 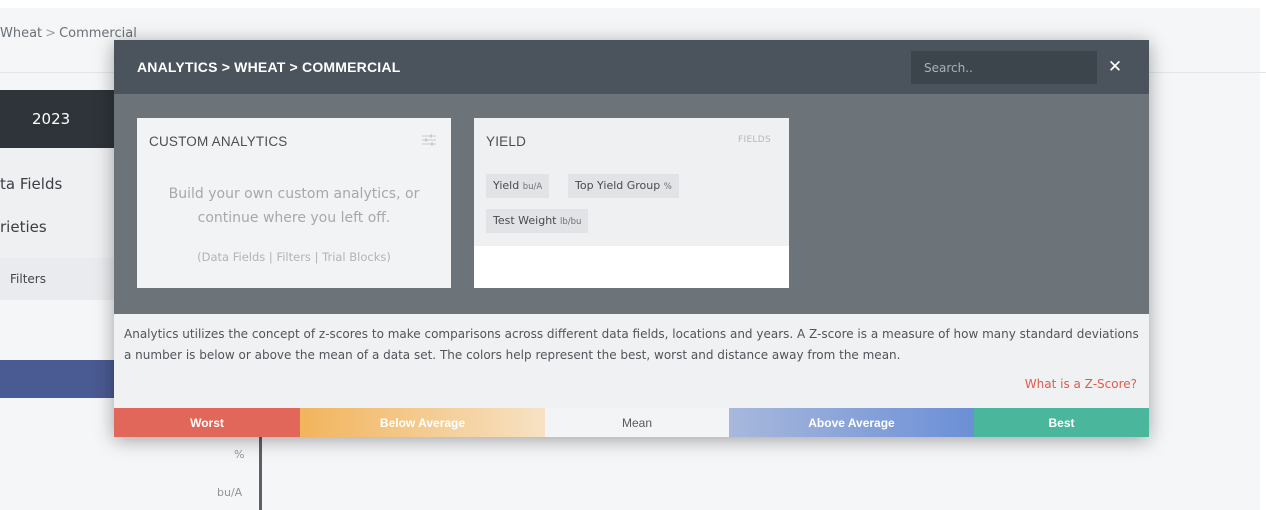 What do you see at coordinates (23, 227) in the screenshot?
I see `sidebar-item-varieties: rieties` at bounding box center [23, 227].